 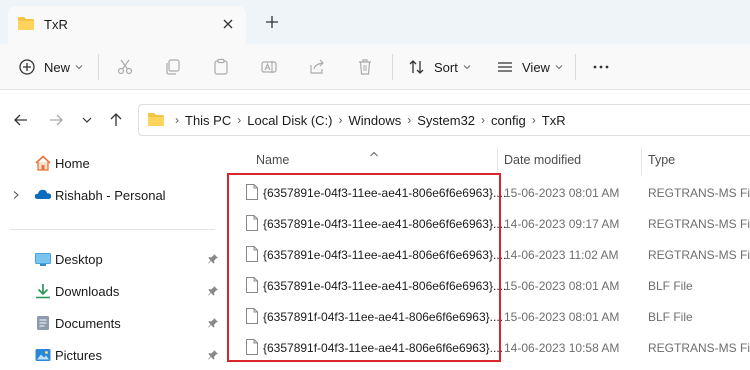 What do you see at coordinates (273, 160) in the screenshot?
I see `column-header-label: Name` at bounding box center [273, 160].